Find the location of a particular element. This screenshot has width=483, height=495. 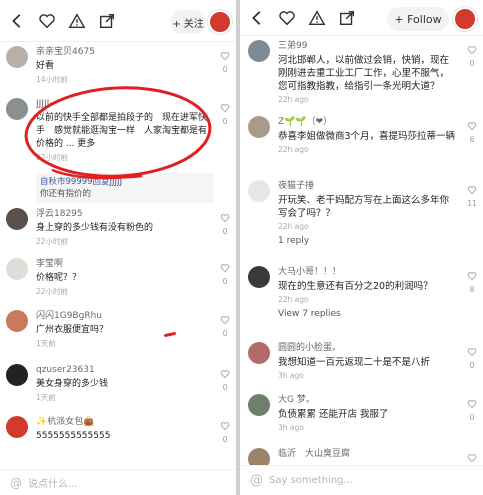

comment-text: 美女身穿的多少钱 is located at coordinates (72, 384).